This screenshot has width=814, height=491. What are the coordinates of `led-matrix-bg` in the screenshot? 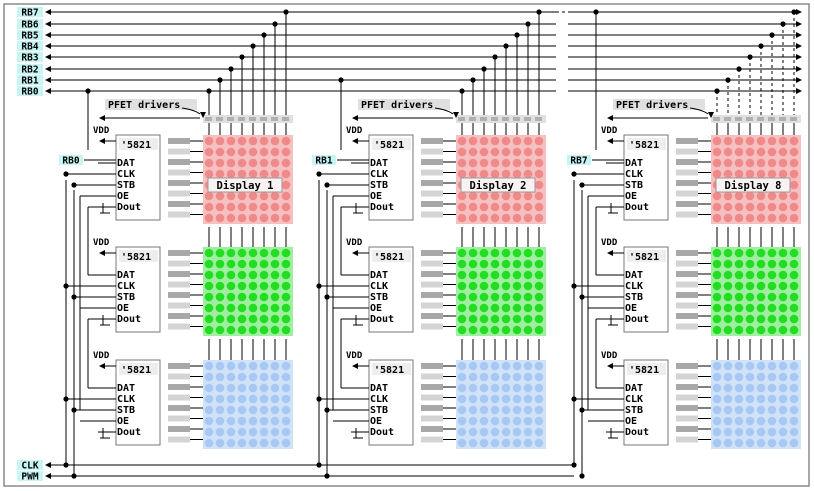 It's located at (248, 291).